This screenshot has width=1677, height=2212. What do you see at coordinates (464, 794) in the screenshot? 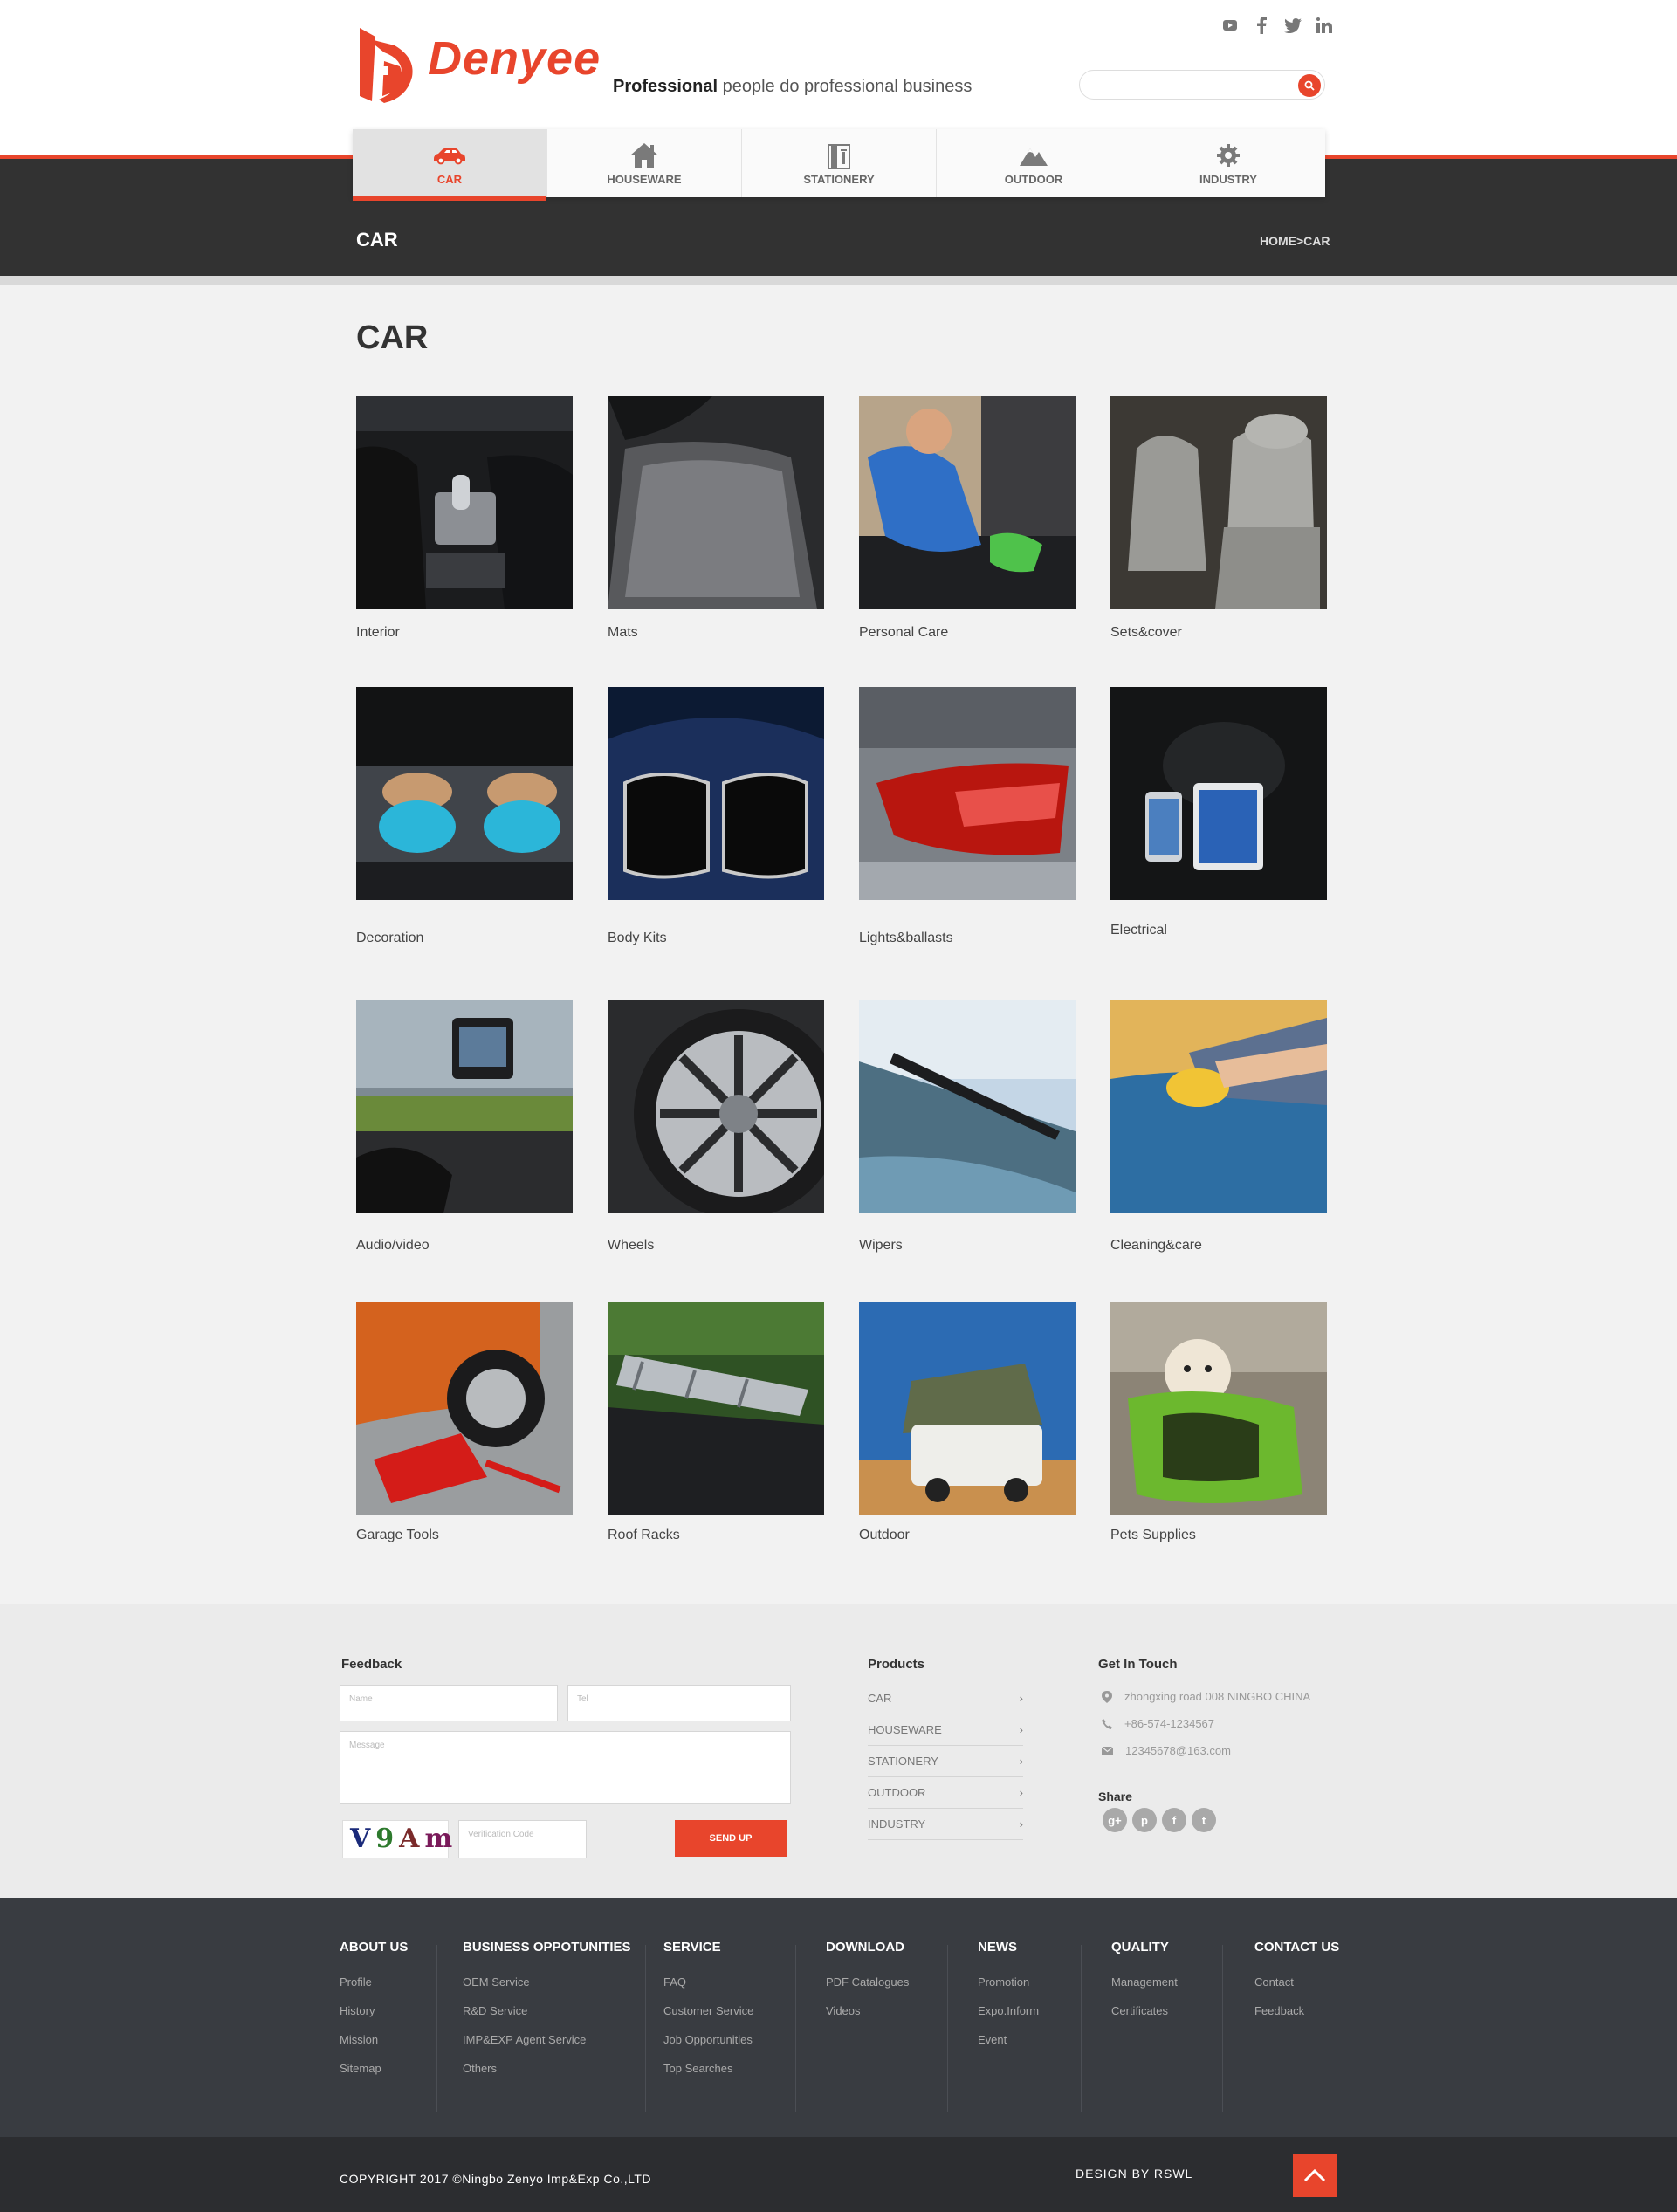
I see `decoration-photo` at bounding box center [464, 794].